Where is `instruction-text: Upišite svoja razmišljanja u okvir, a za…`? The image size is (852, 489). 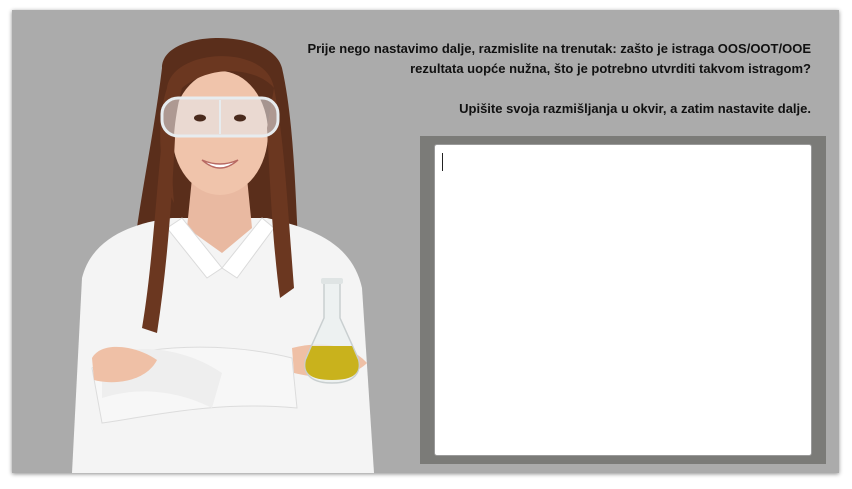
instruction-text: Upišite svoja razmišljanja u okvir, a za… is located at coordinates (635, 108).